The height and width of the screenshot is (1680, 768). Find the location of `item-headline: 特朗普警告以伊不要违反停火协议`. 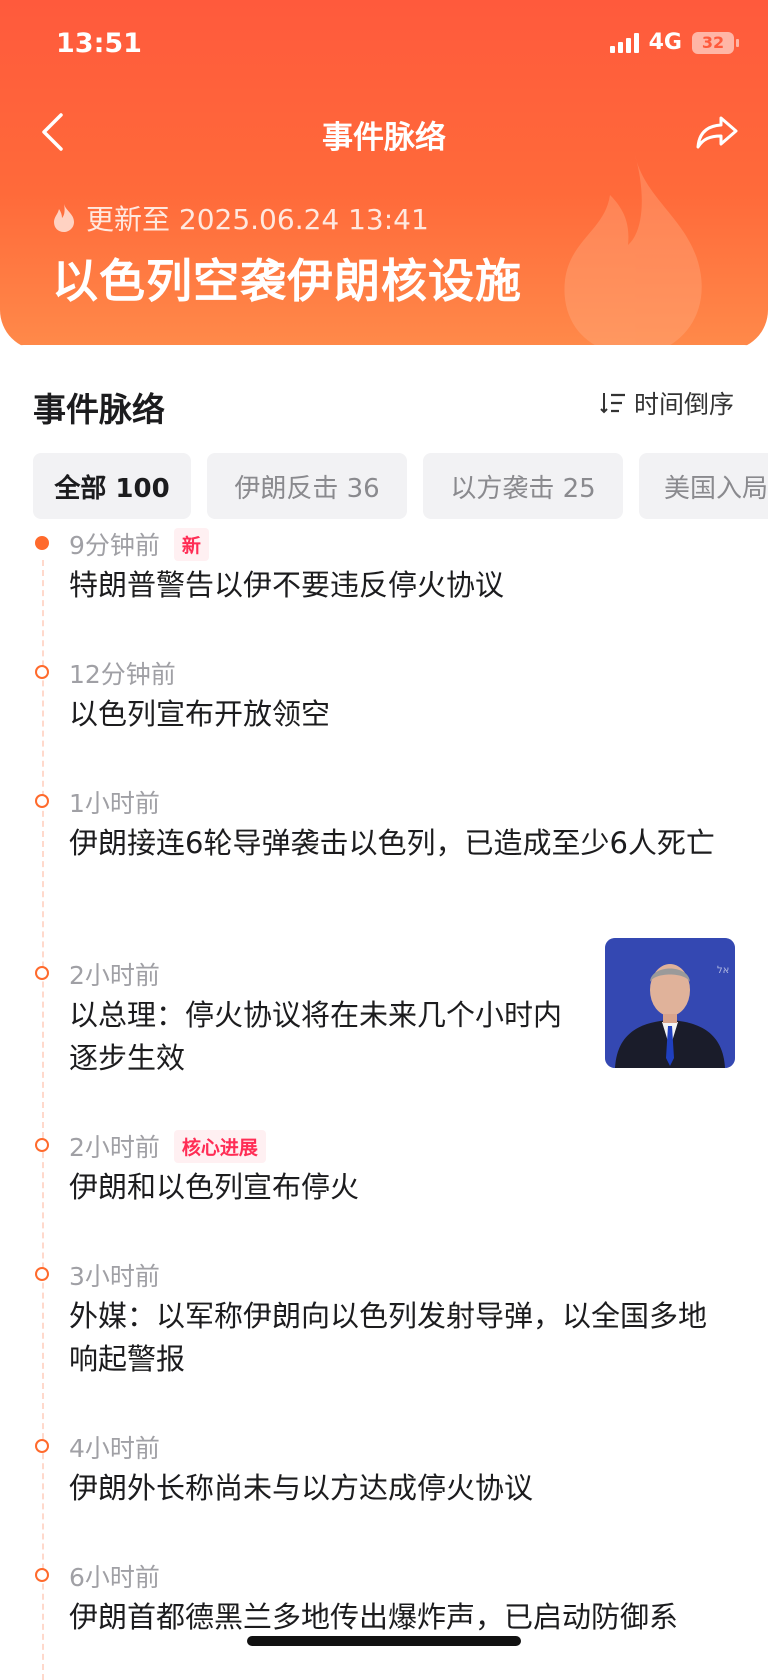

item-headline: 特朗普警告以伊不要违反停火协议 is located at coordinates (287, 585).